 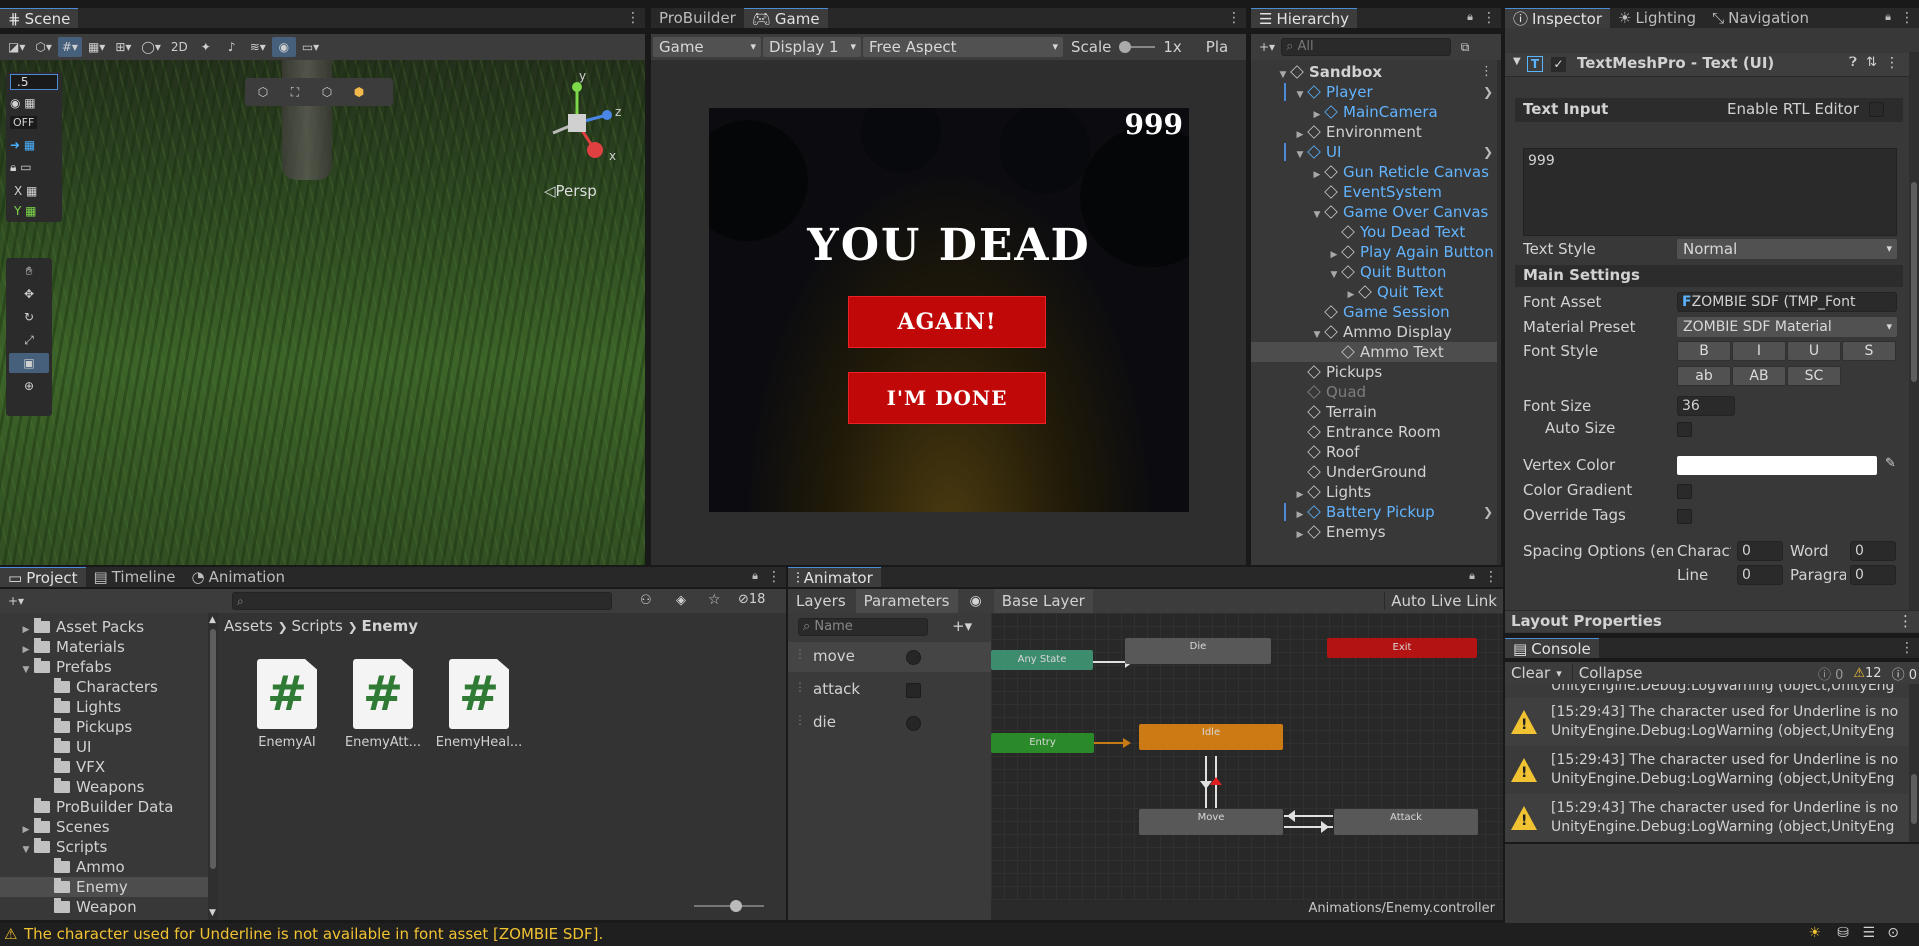 What do you see at coordinates (1376, 172) in the screenshot?
I see `hierarchy-item: ▶ Gun Reticle Canvas` at bounding box center [1376, 172].